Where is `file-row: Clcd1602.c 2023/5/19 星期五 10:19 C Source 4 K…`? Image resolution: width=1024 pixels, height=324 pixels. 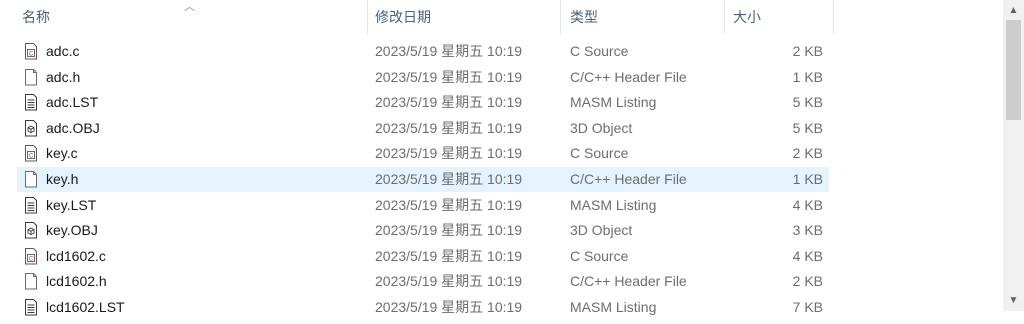 file-row: Clcd1602.c 2023/5/19 星期五 10:19 C Source 4 K… is located at coordinates (423, 256).